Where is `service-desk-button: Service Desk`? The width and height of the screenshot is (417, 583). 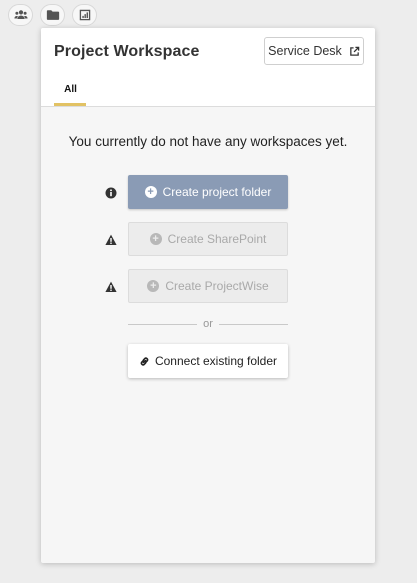 service-desk-button: Service Desk is located at coordinates (314, 51).